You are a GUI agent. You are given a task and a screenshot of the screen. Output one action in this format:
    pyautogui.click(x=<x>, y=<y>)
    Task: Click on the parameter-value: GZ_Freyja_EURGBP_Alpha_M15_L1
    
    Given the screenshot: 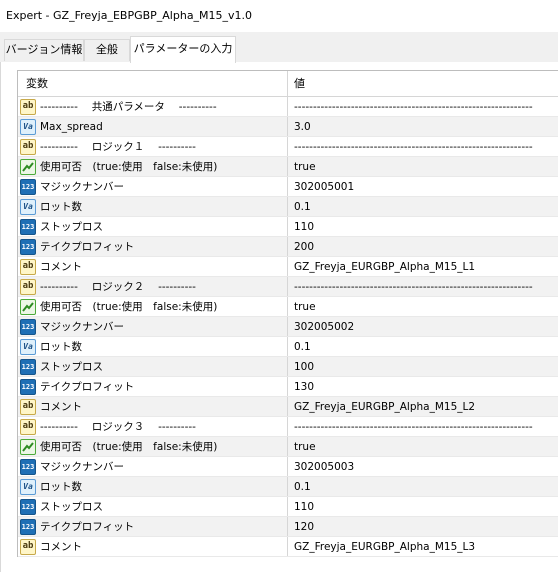 What is the action you would take?
    pyautogui.click(x=384, y=266)
    